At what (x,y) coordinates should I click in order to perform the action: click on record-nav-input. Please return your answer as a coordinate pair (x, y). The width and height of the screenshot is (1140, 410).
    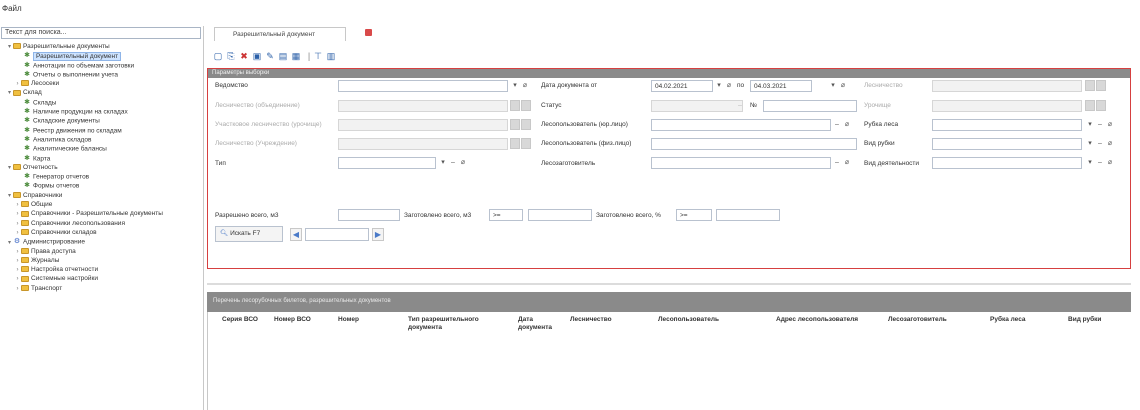
    Looking at the image, I should click on (337, 234).